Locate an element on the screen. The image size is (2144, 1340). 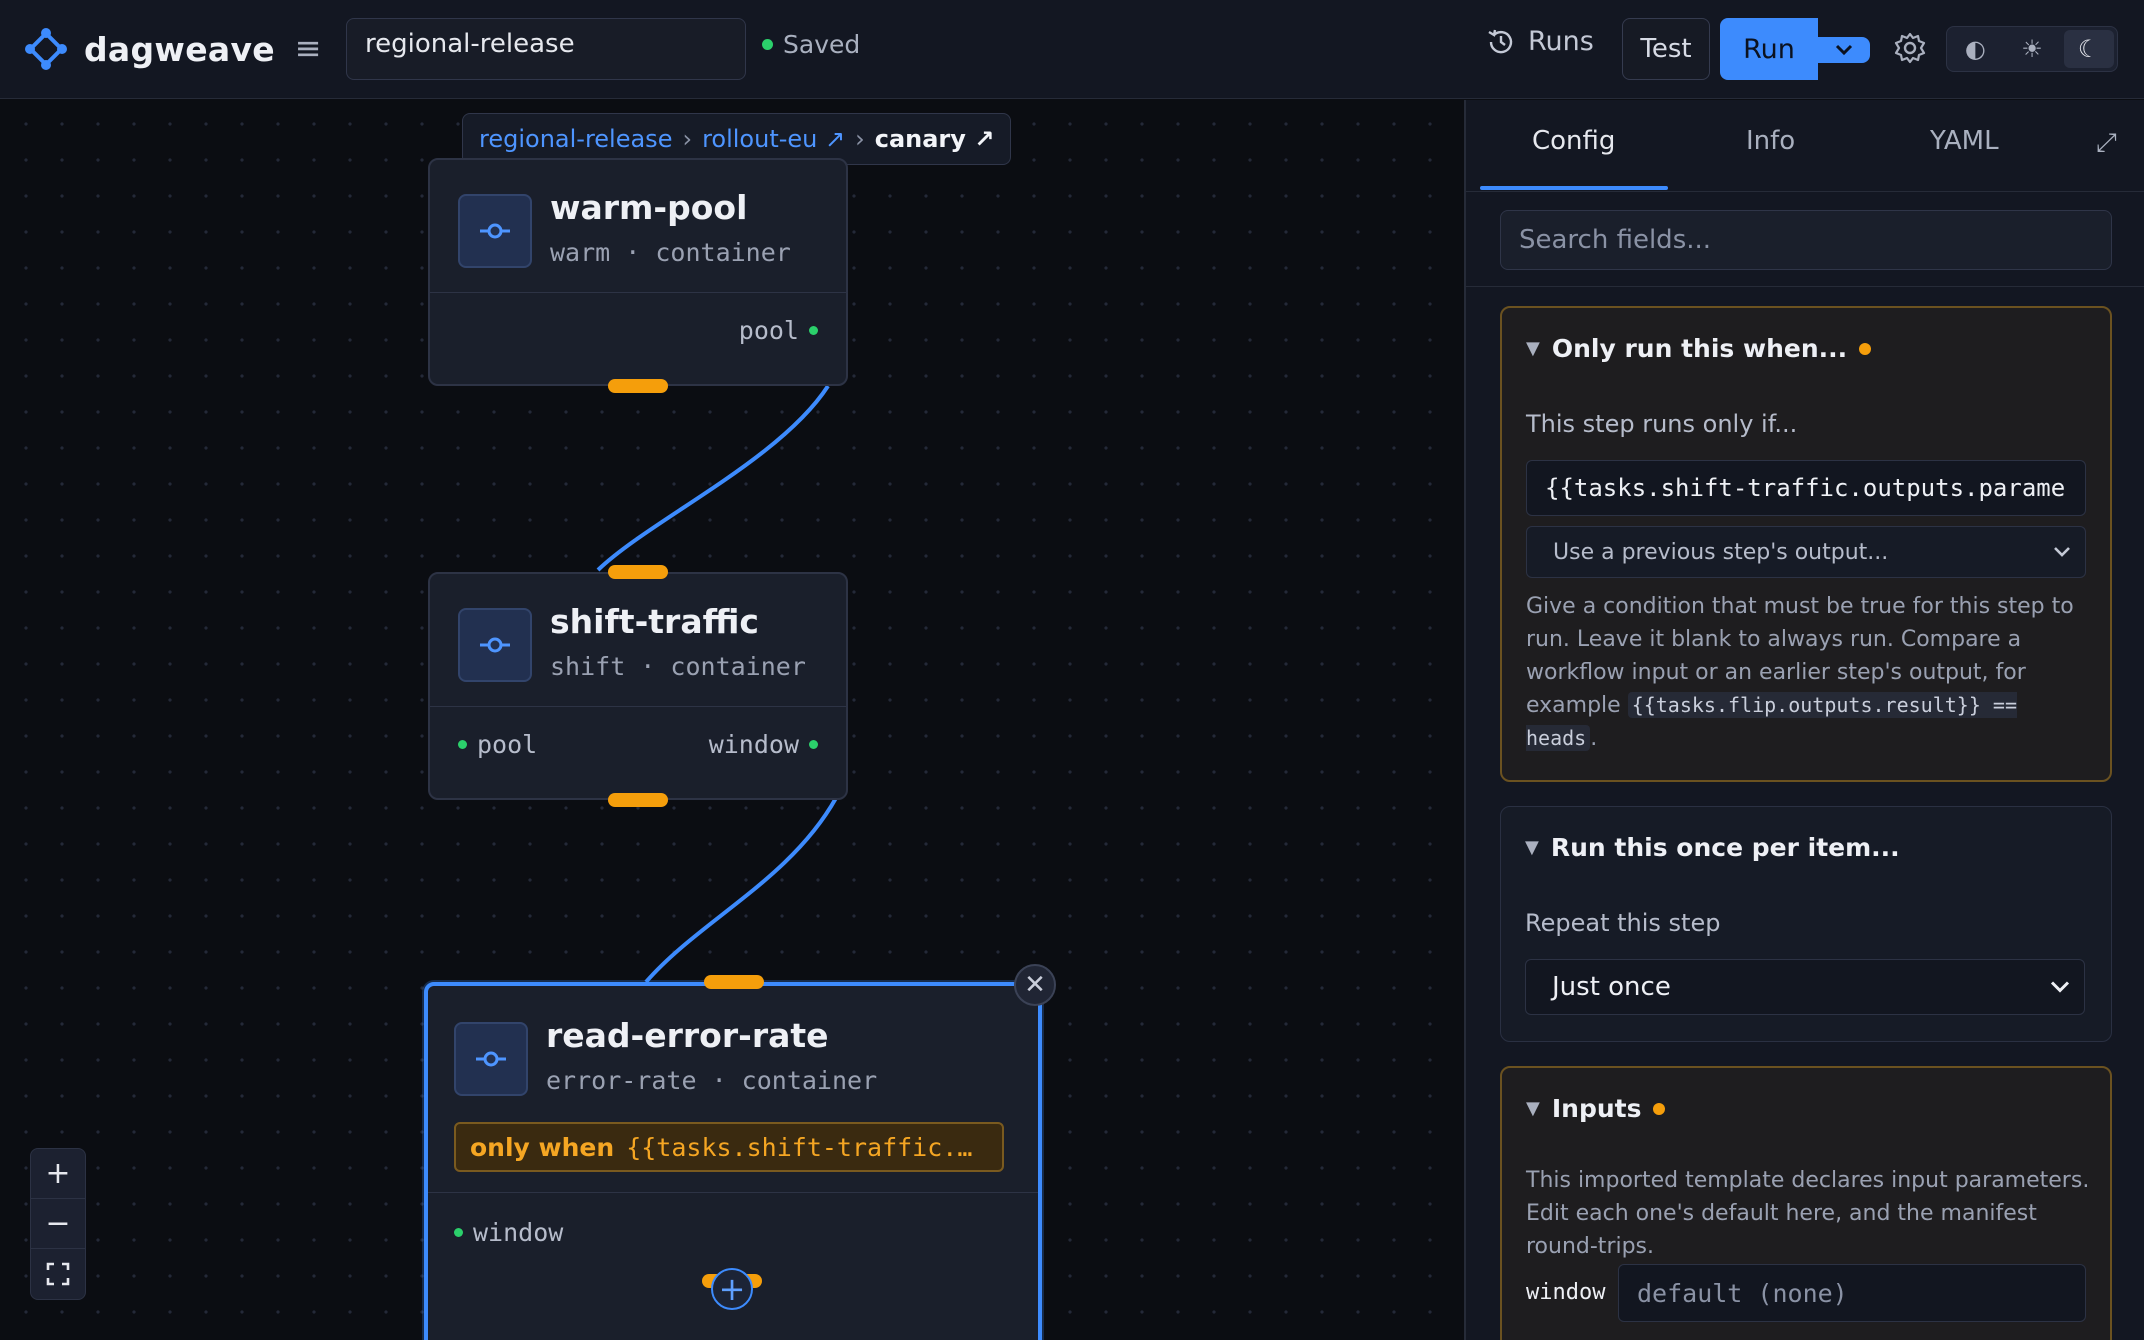
panel-tabs: Config Info YAML ⤢ is located at coordinates (1805, 146).